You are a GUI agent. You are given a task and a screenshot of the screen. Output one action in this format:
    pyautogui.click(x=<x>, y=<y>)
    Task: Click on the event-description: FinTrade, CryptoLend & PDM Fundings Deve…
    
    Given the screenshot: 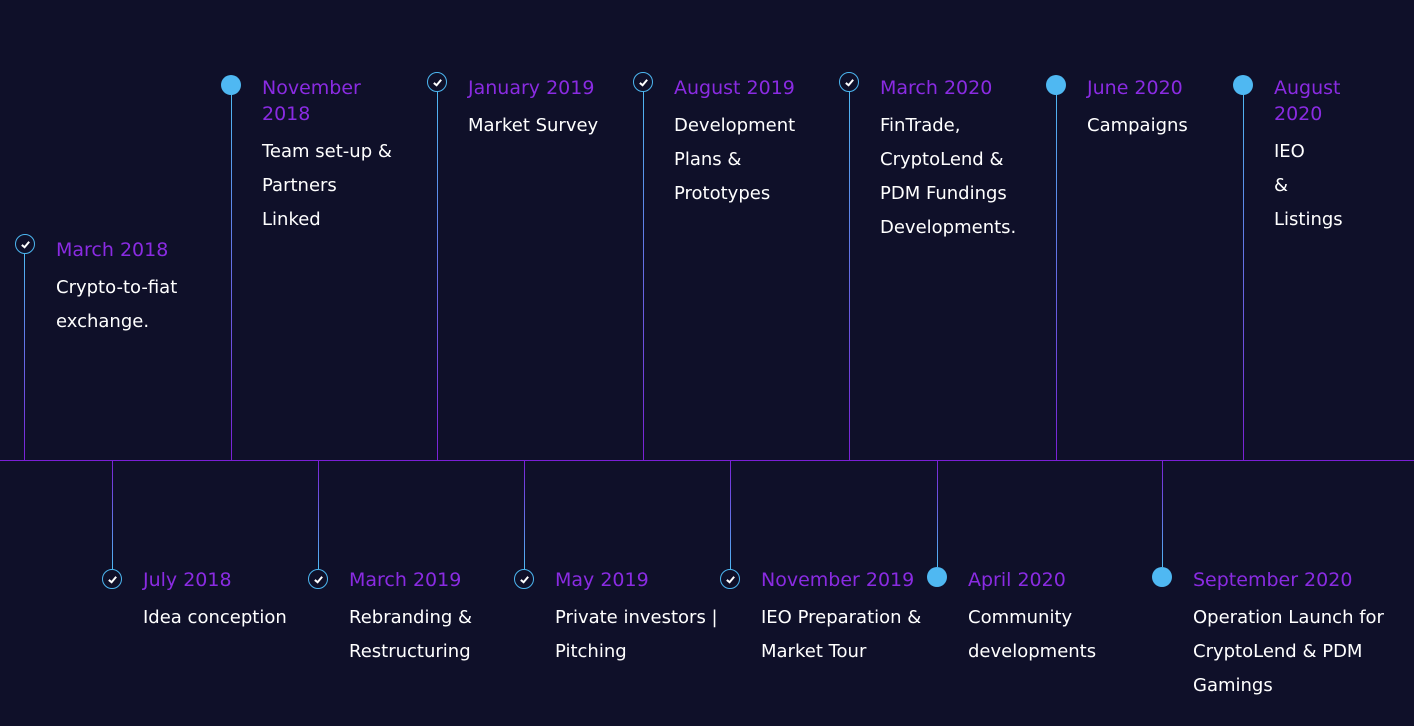 What is the action you would take?
    pyautogui.click(x=948, y=176)
    